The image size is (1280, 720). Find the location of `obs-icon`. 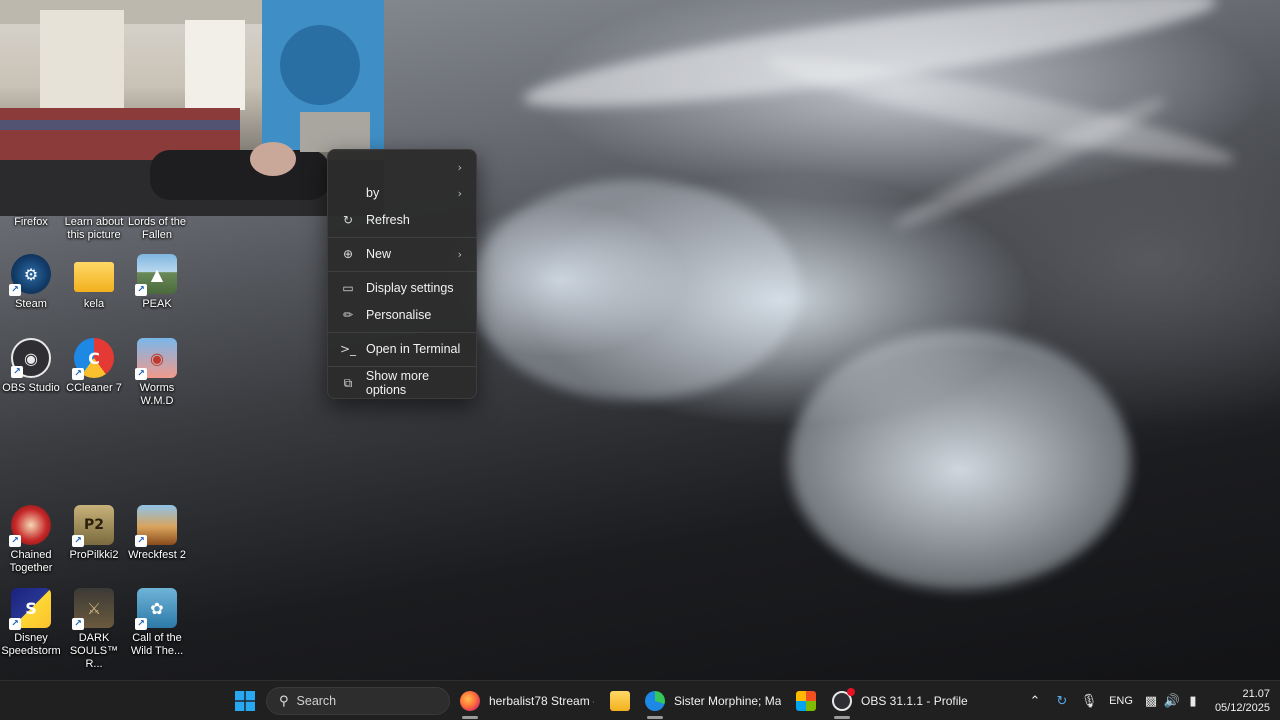

obs-icon is located at coordinates (843, 699).